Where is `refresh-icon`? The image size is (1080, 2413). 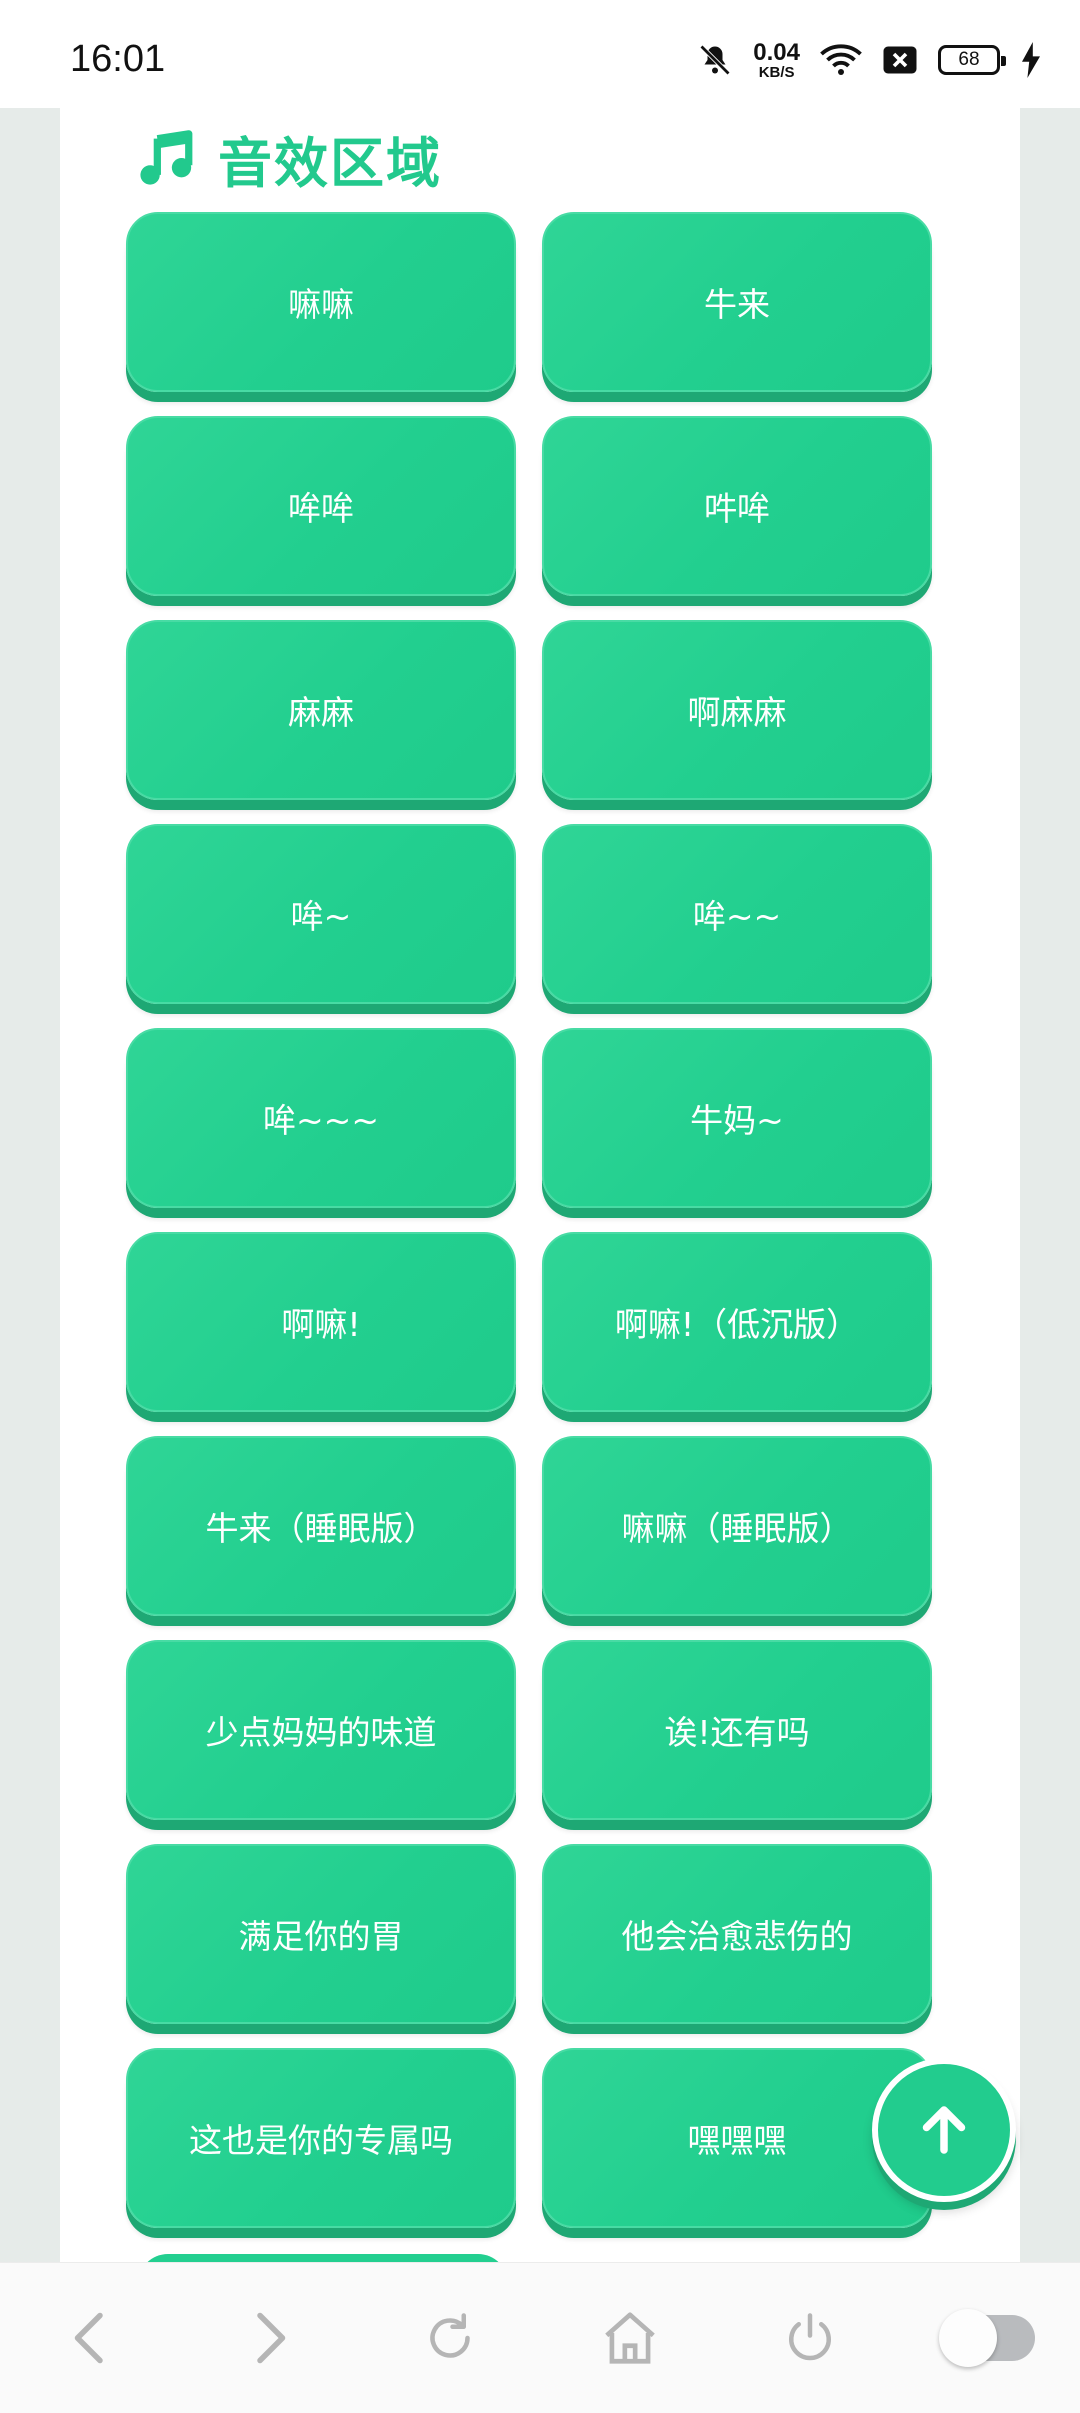 refresh-icon is located at coordinates (450, 2335).